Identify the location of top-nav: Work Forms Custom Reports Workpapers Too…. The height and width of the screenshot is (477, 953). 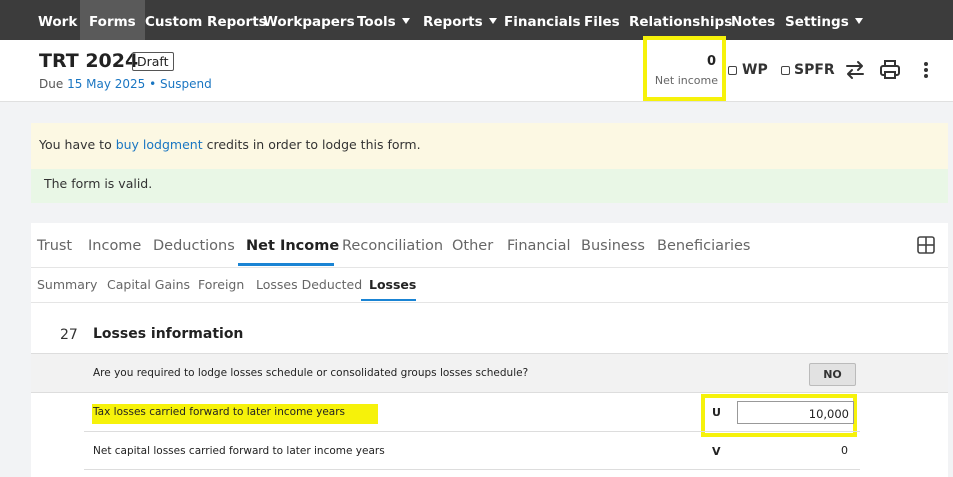
(476, 20).